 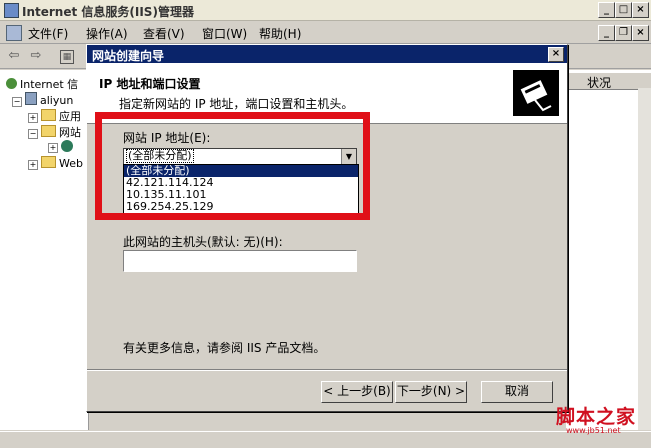 What do you see at coordinates (48, 131) in the screenshot?
I see `folder-open-icon` at bounding box center [48, 131].